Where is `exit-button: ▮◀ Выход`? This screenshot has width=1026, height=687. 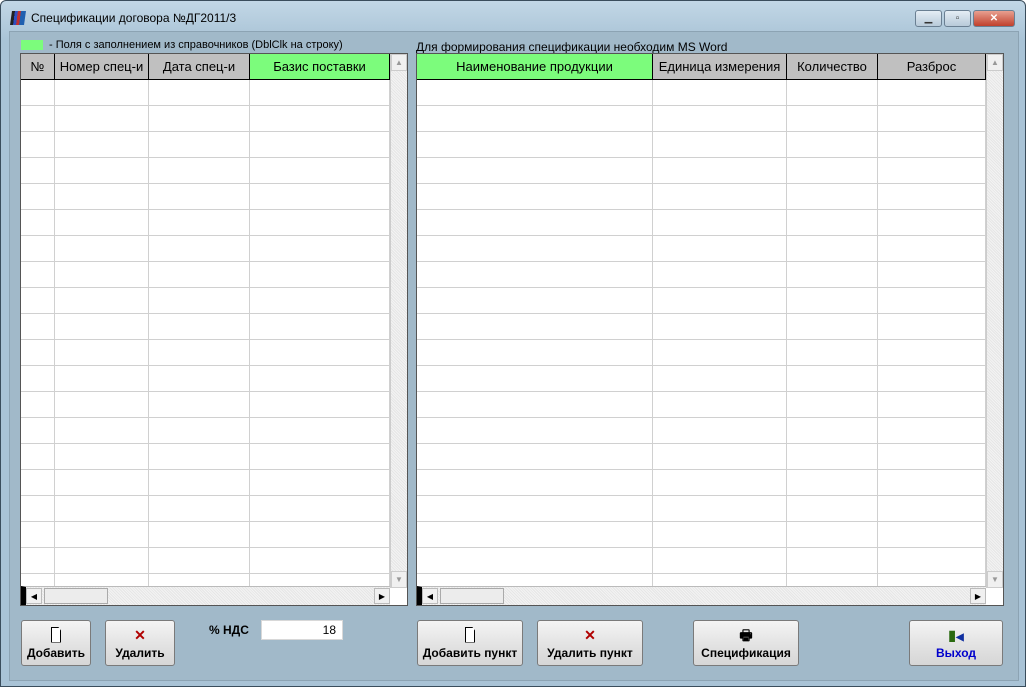 exit-button: ▮◀ Выход is located at coordinates (956, 643).